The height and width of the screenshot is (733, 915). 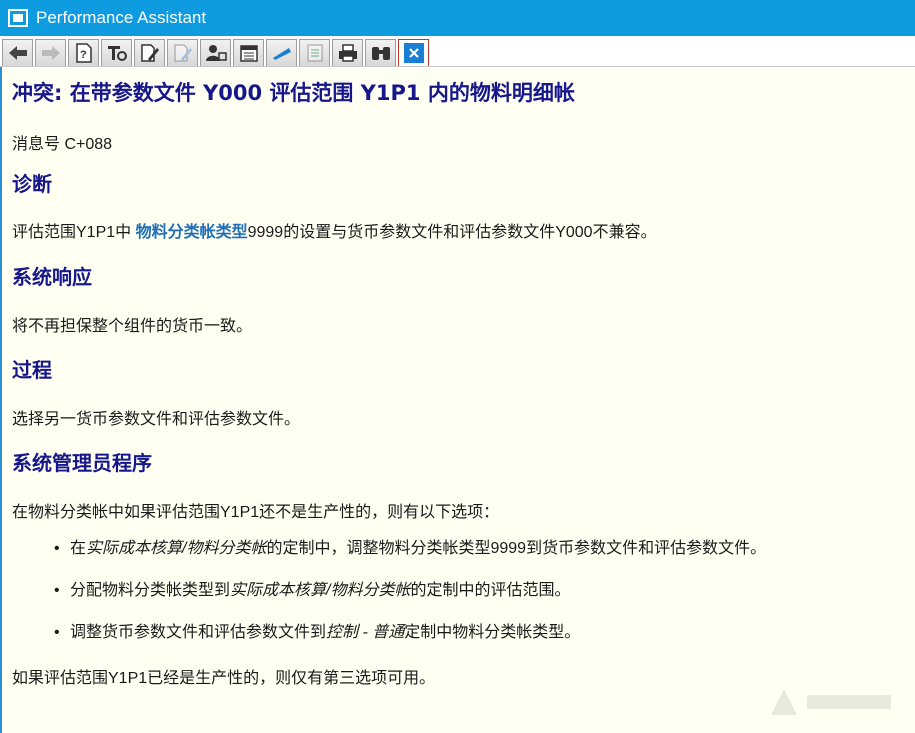 I want to click on close-button, so click(x=413, y=52).